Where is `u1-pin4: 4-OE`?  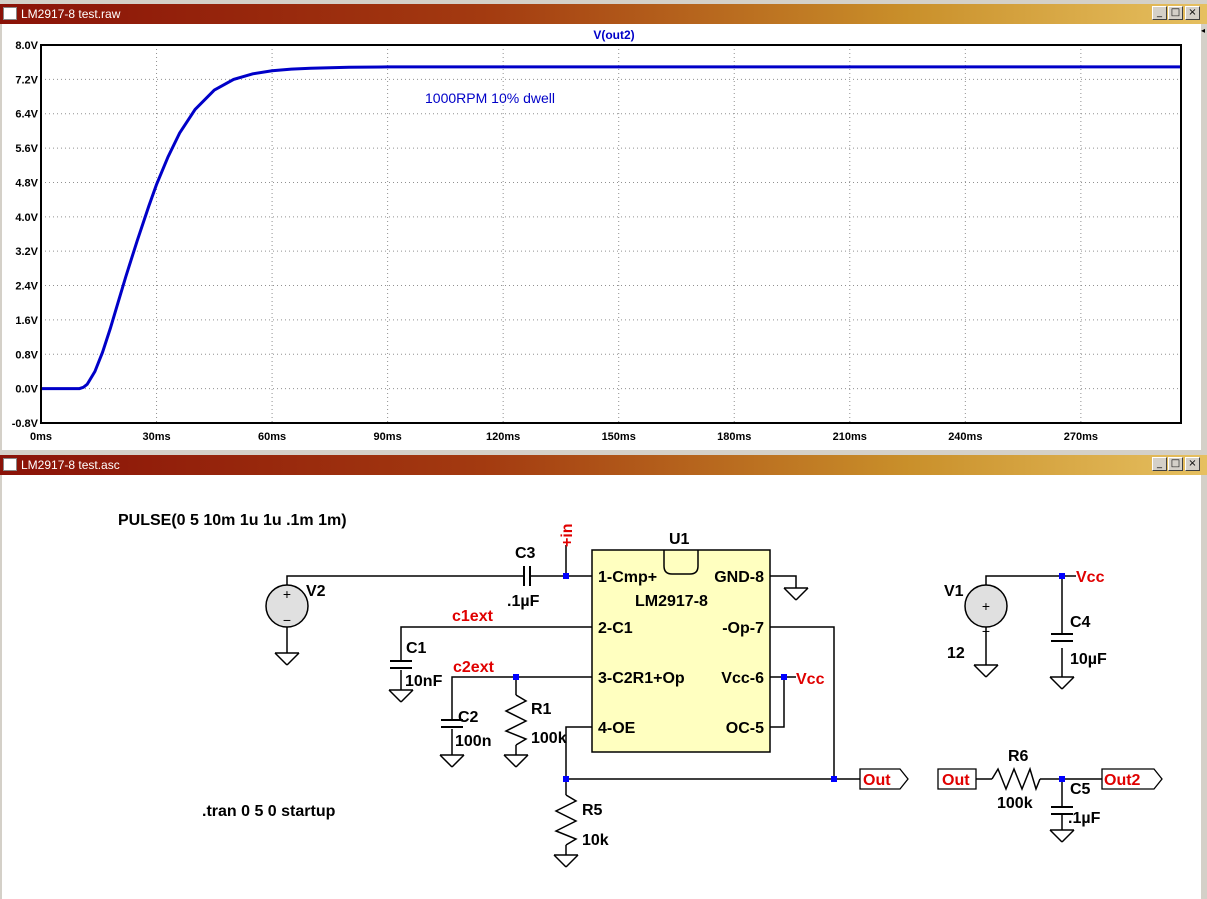
u1-pin4: 4-OE is located at coordinates (617, 728).